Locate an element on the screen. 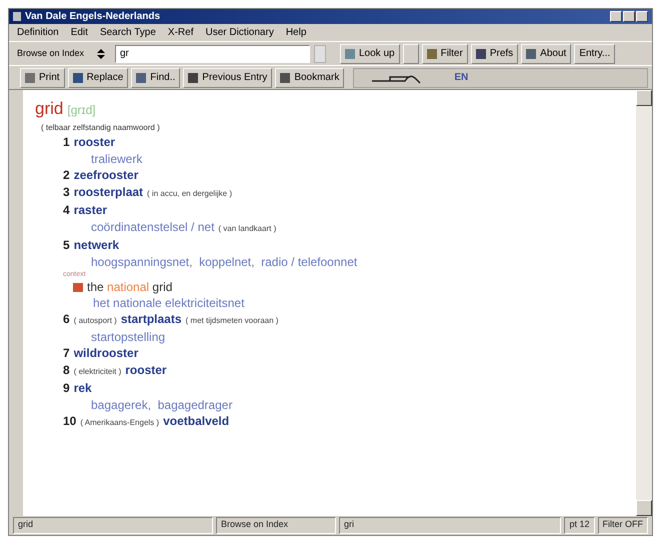 Image resolution: width=661 pixels, height=539 pixels. headword: grid is located at coordinates (49, 109).